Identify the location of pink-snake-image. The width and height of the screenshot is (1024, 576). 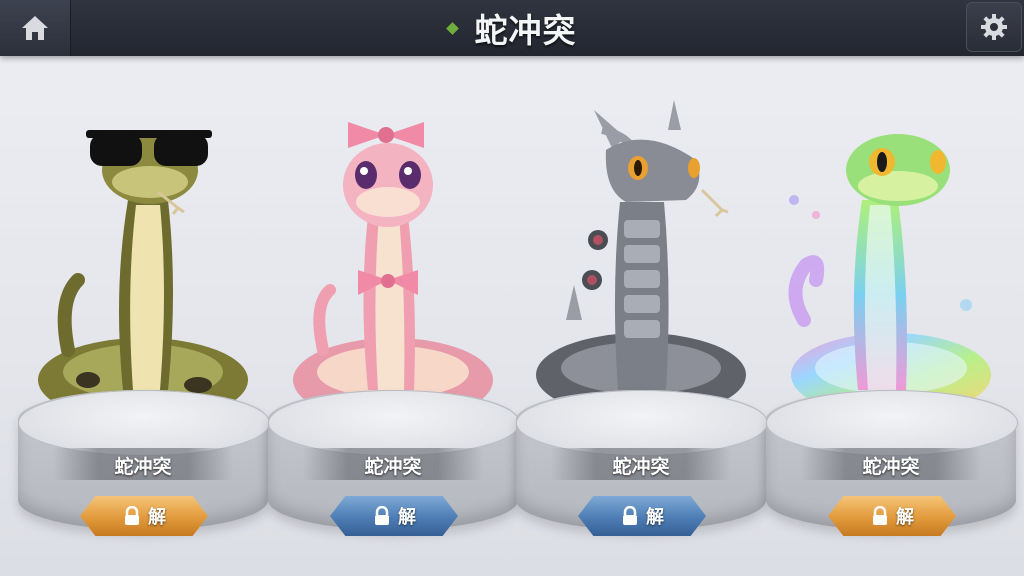
(393, 272).